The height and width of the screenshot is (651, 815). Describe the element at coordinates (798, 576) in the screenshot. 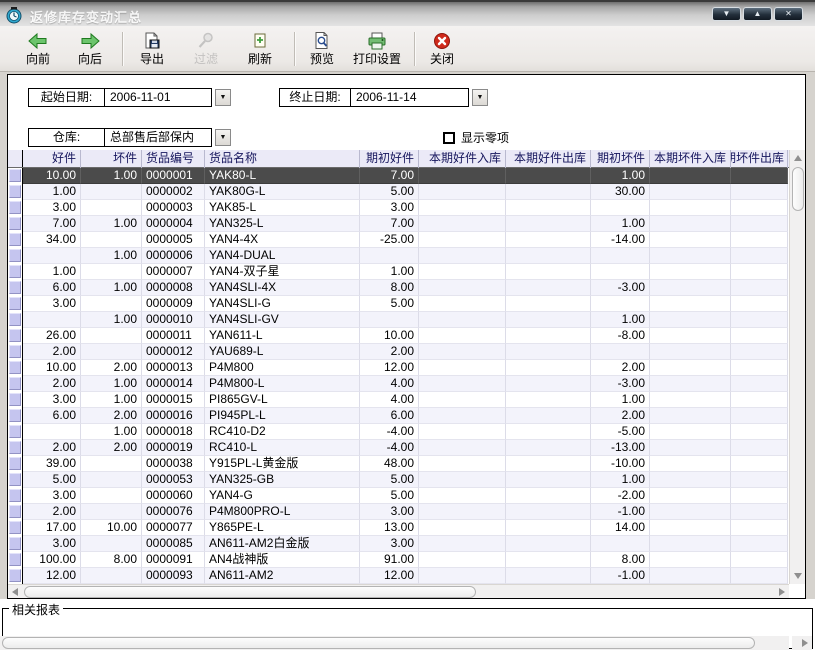

I see `scroll-down-icon` at that location.